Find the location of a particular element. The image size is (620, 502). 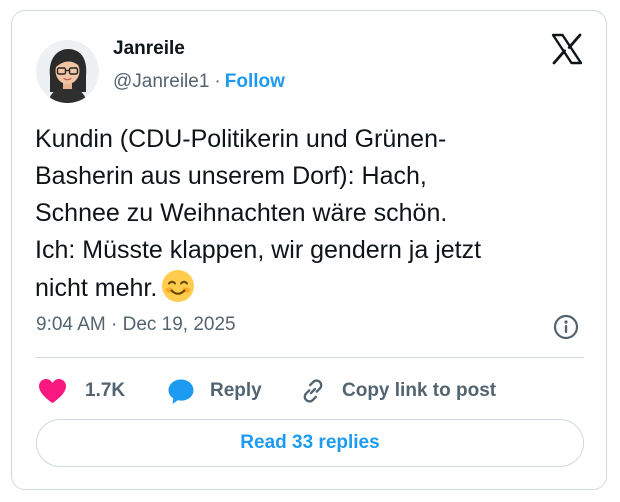

read-replies-button: Read 33 replies is located at coordinates (310, 443).